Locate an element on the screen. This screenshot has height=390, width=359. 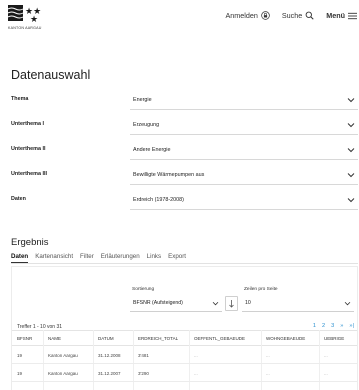
form-row-thema: Thema Energie is located at coordinates (179, 100).